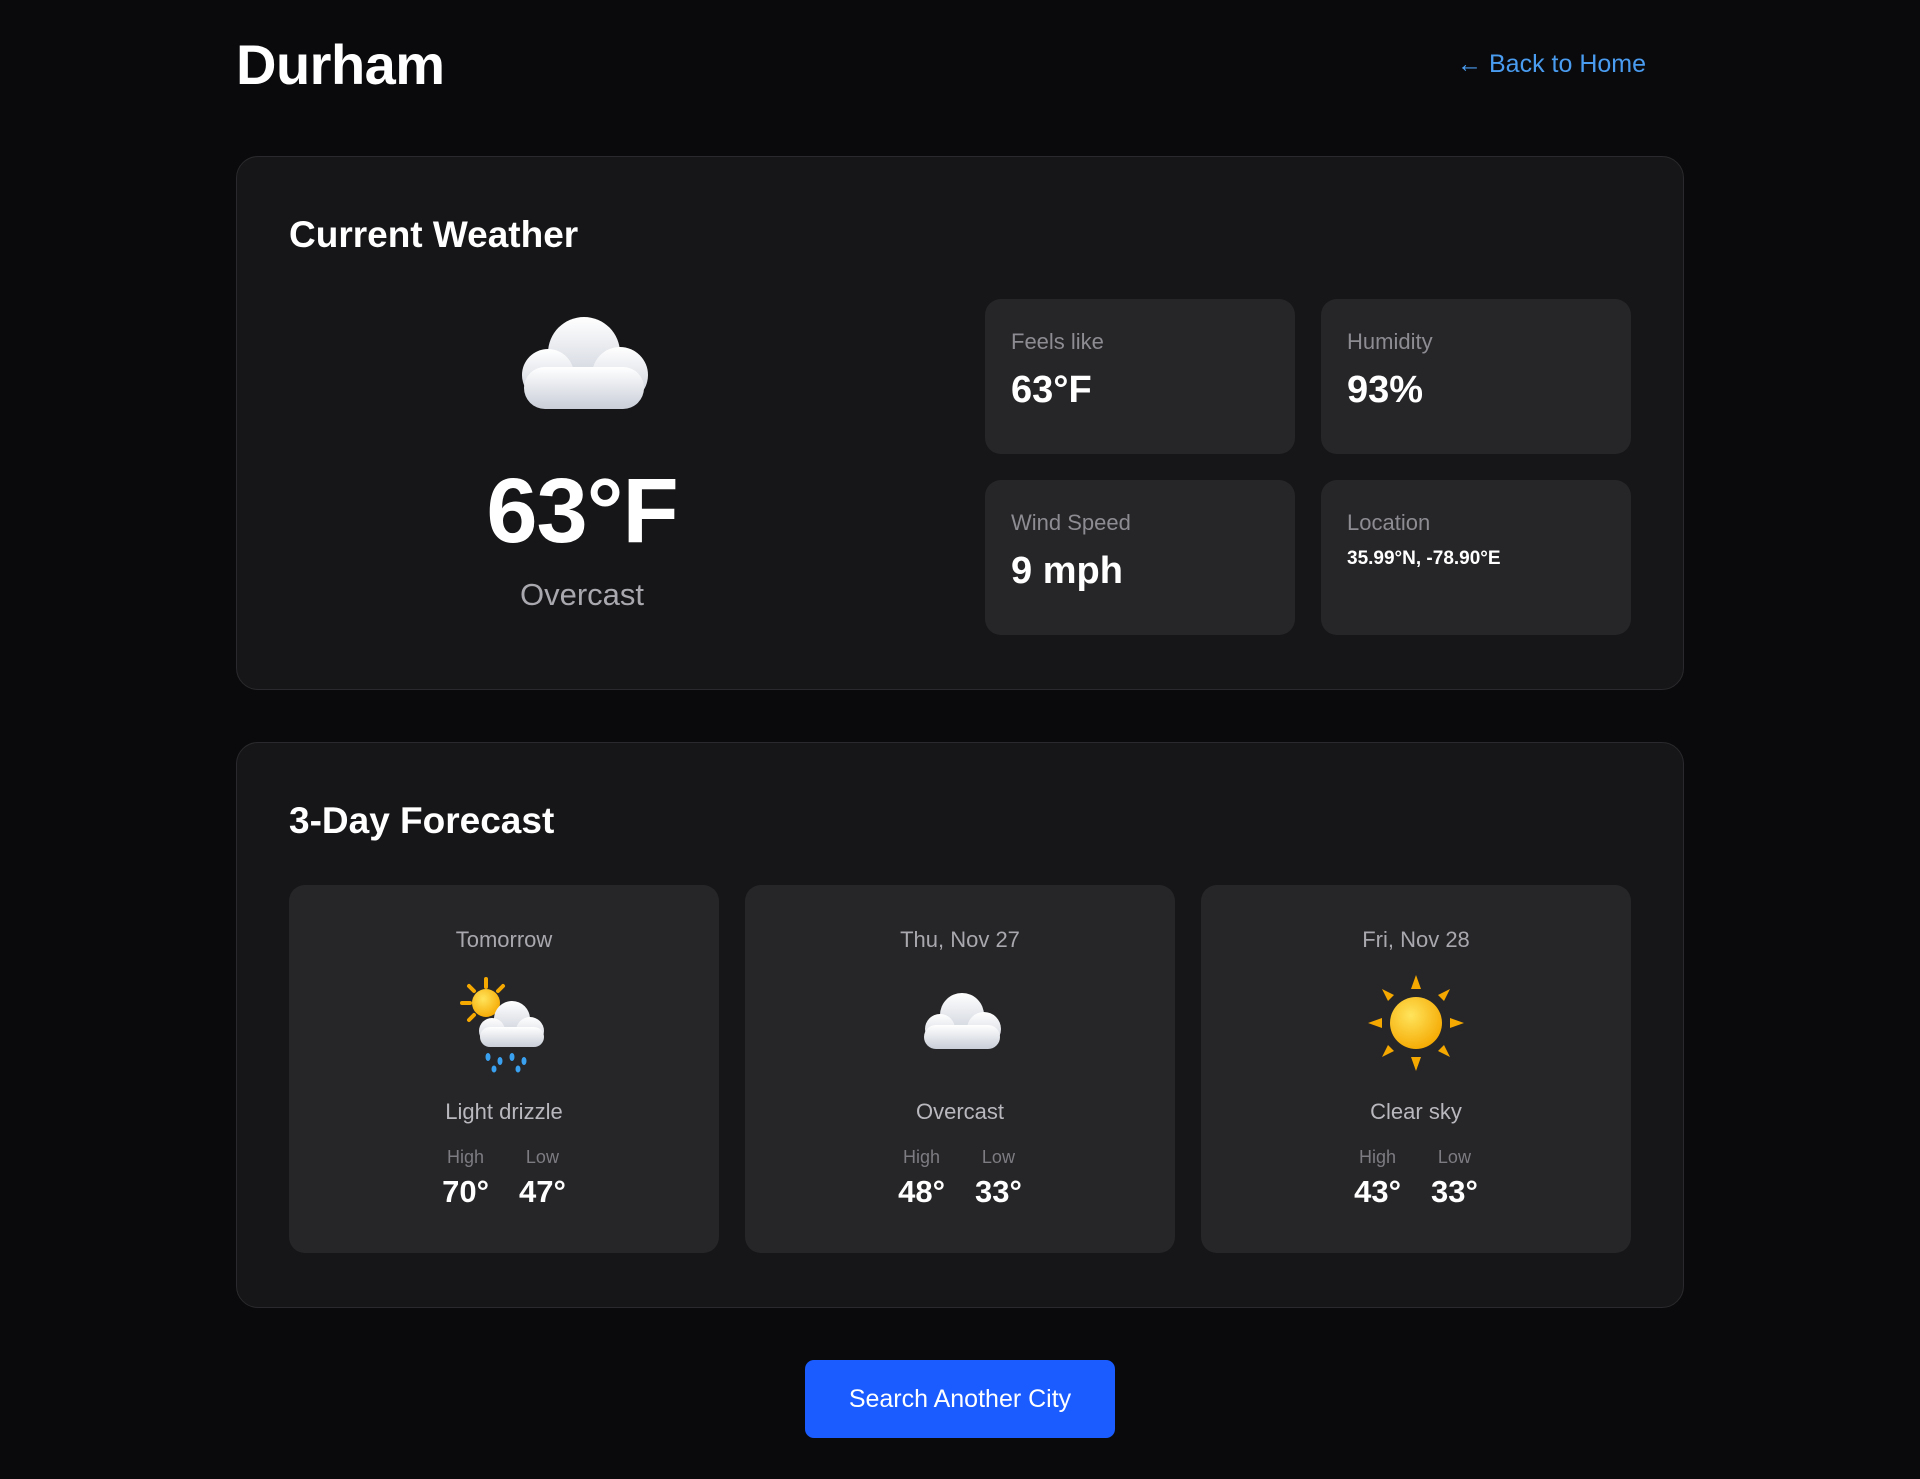 This screenshot has height=1479, width=1920. Describe the element at coordinates (582, 594) in the screenshot. I see `current-condition: Overcast` at that location.